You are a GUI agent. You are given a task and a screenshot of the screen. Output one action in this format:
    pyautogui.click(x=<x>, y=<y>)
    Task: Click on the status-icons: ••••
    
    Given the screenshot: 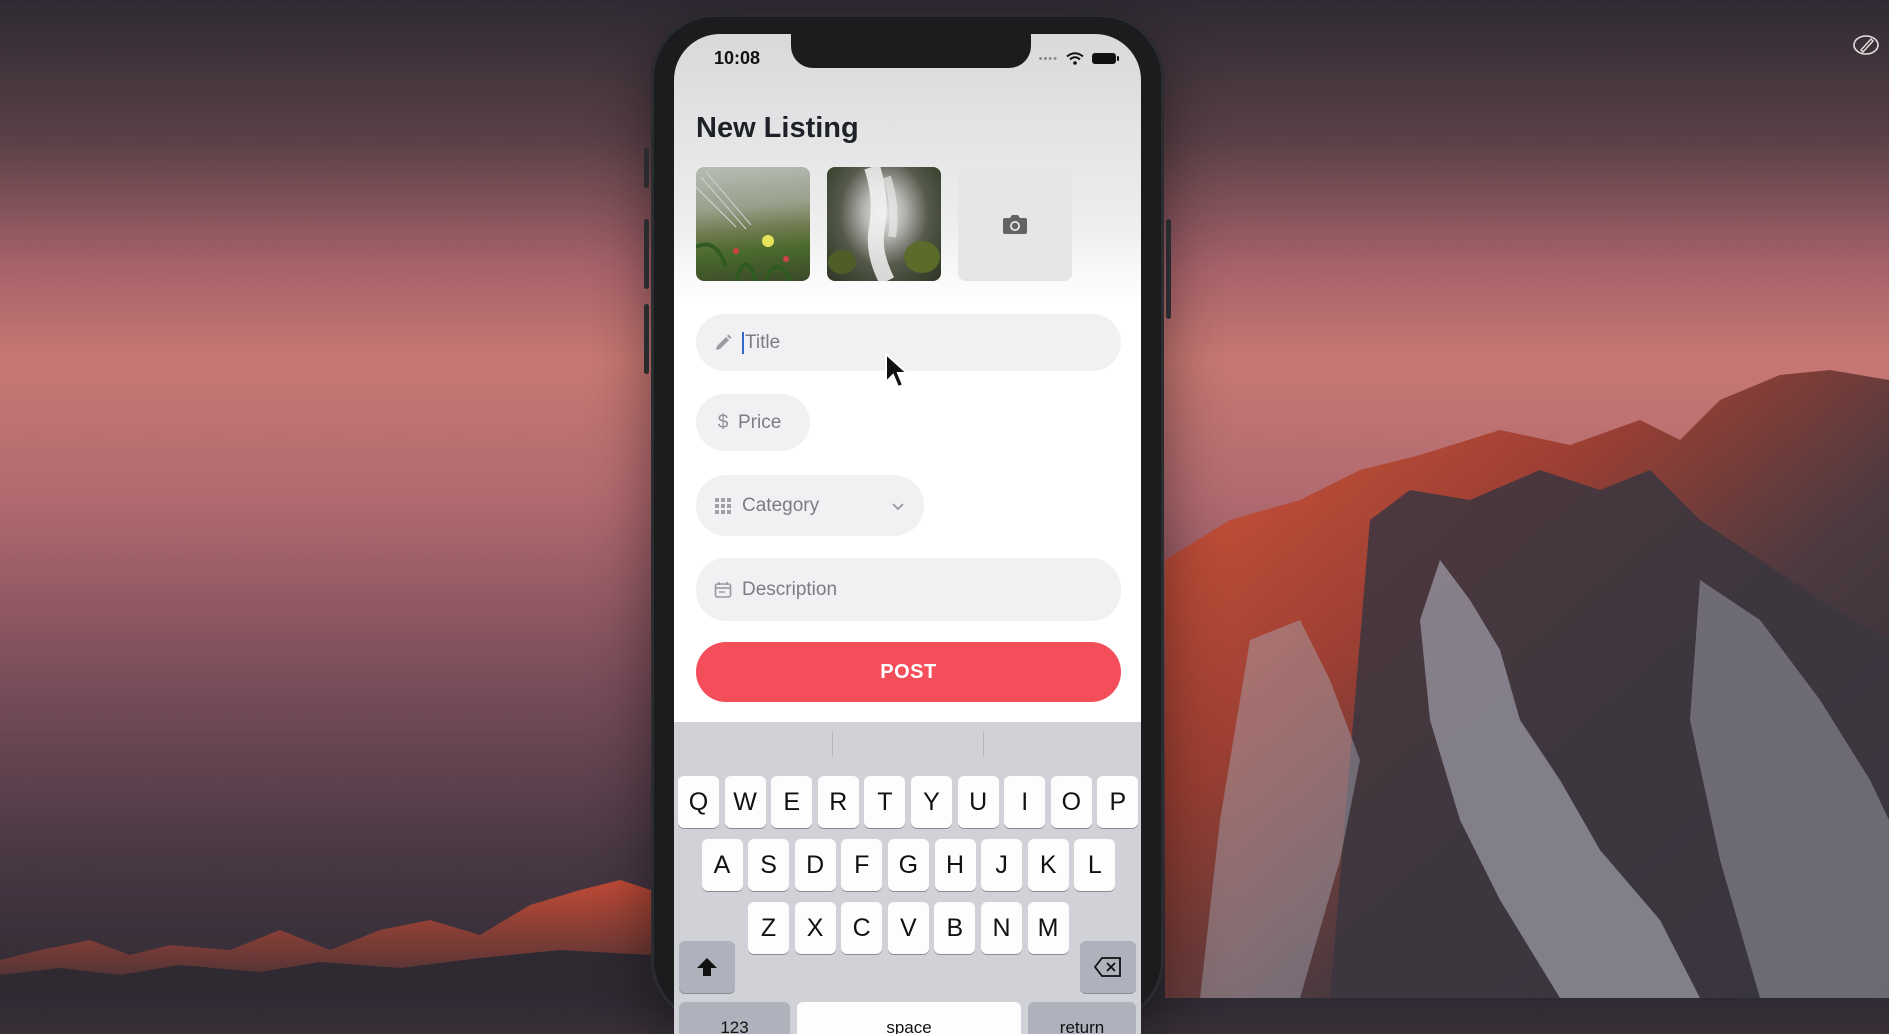 What is the action you would take?
    pyautogui.click(x=1078, y=58)
    